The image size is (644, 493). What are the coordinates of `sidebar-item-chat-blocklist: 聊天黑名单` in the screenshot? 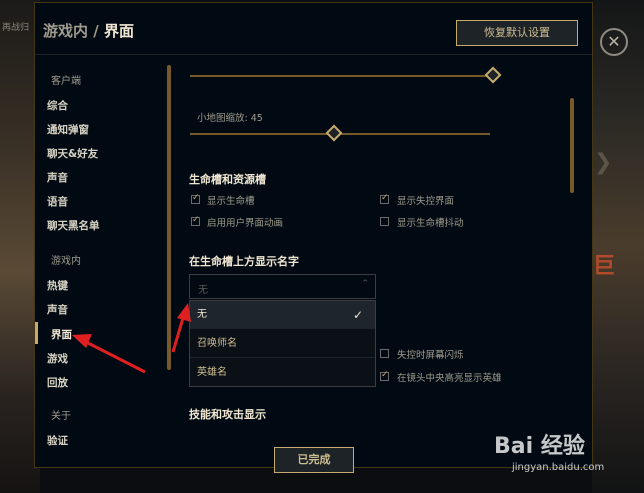 It's located at (73, 225).